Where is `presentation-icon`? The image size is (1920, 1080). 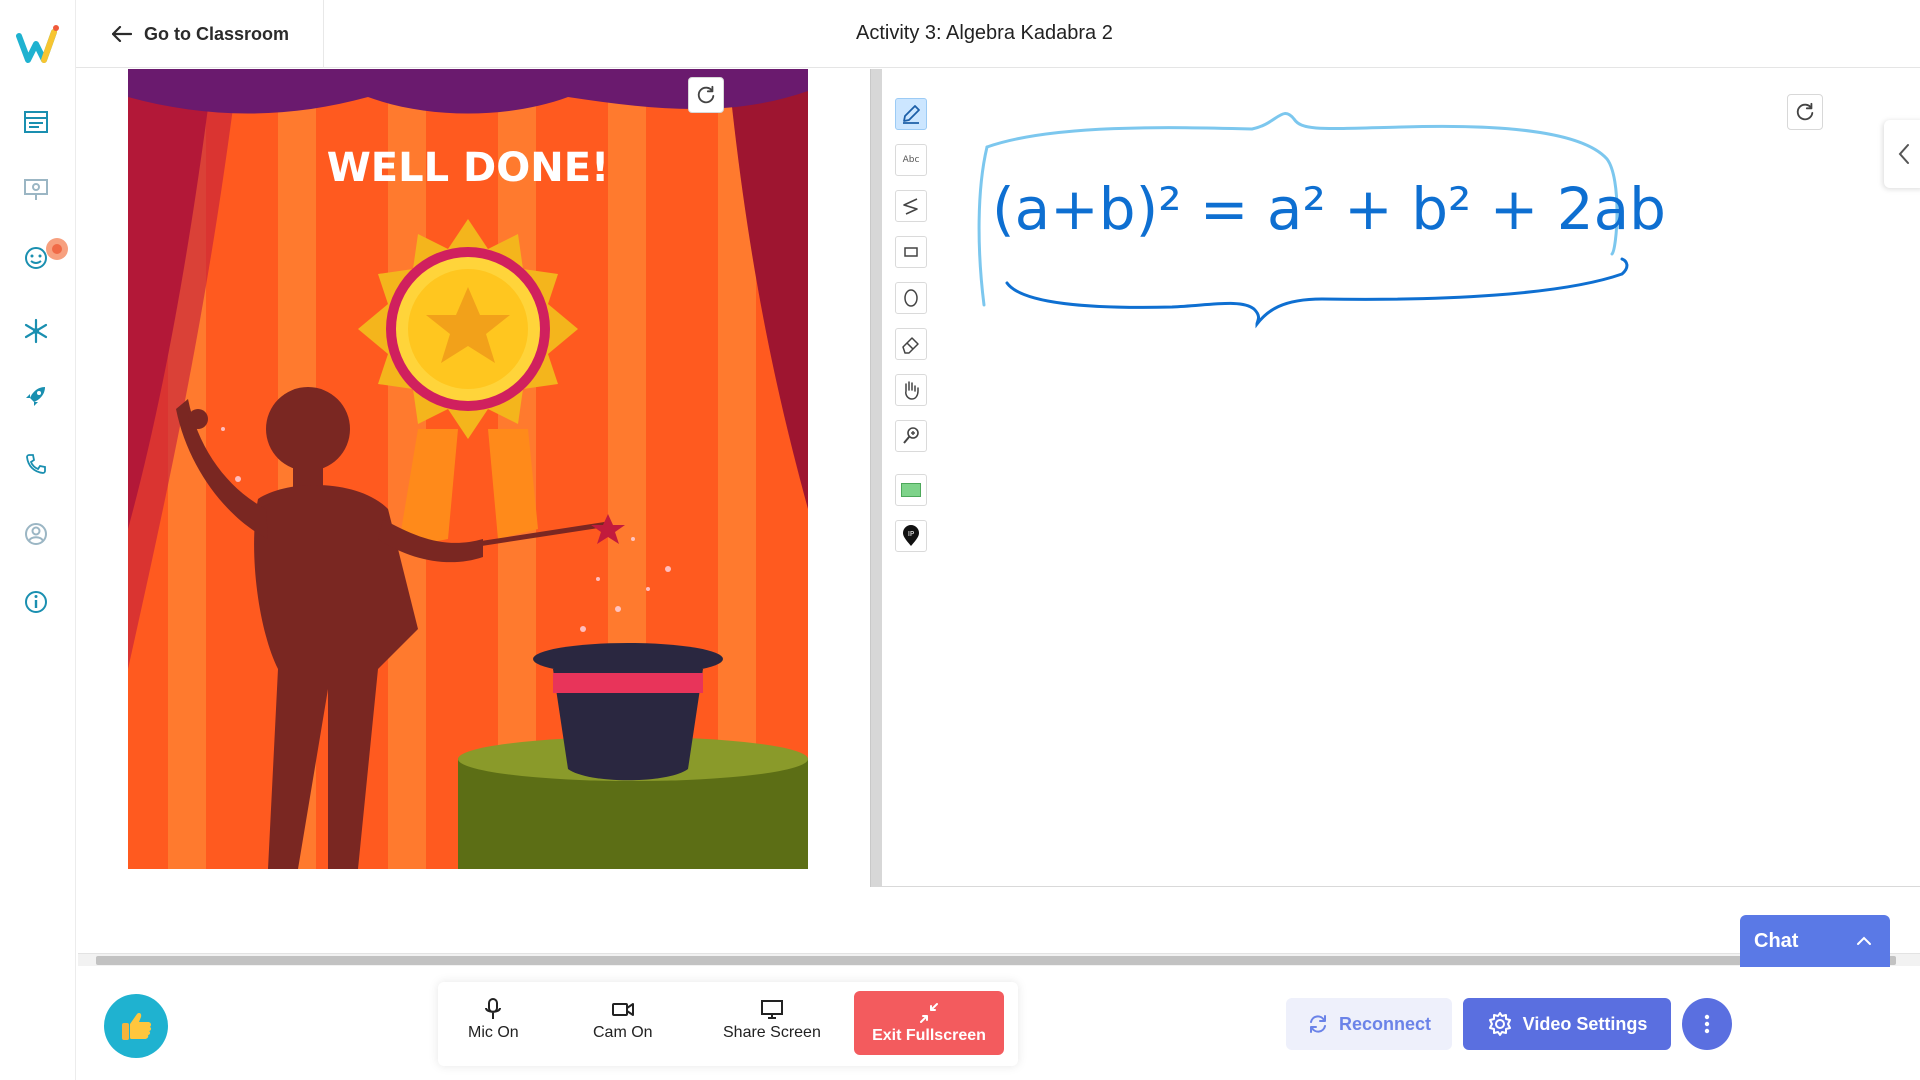 presentation-icon is located at coordinates (36, 190).